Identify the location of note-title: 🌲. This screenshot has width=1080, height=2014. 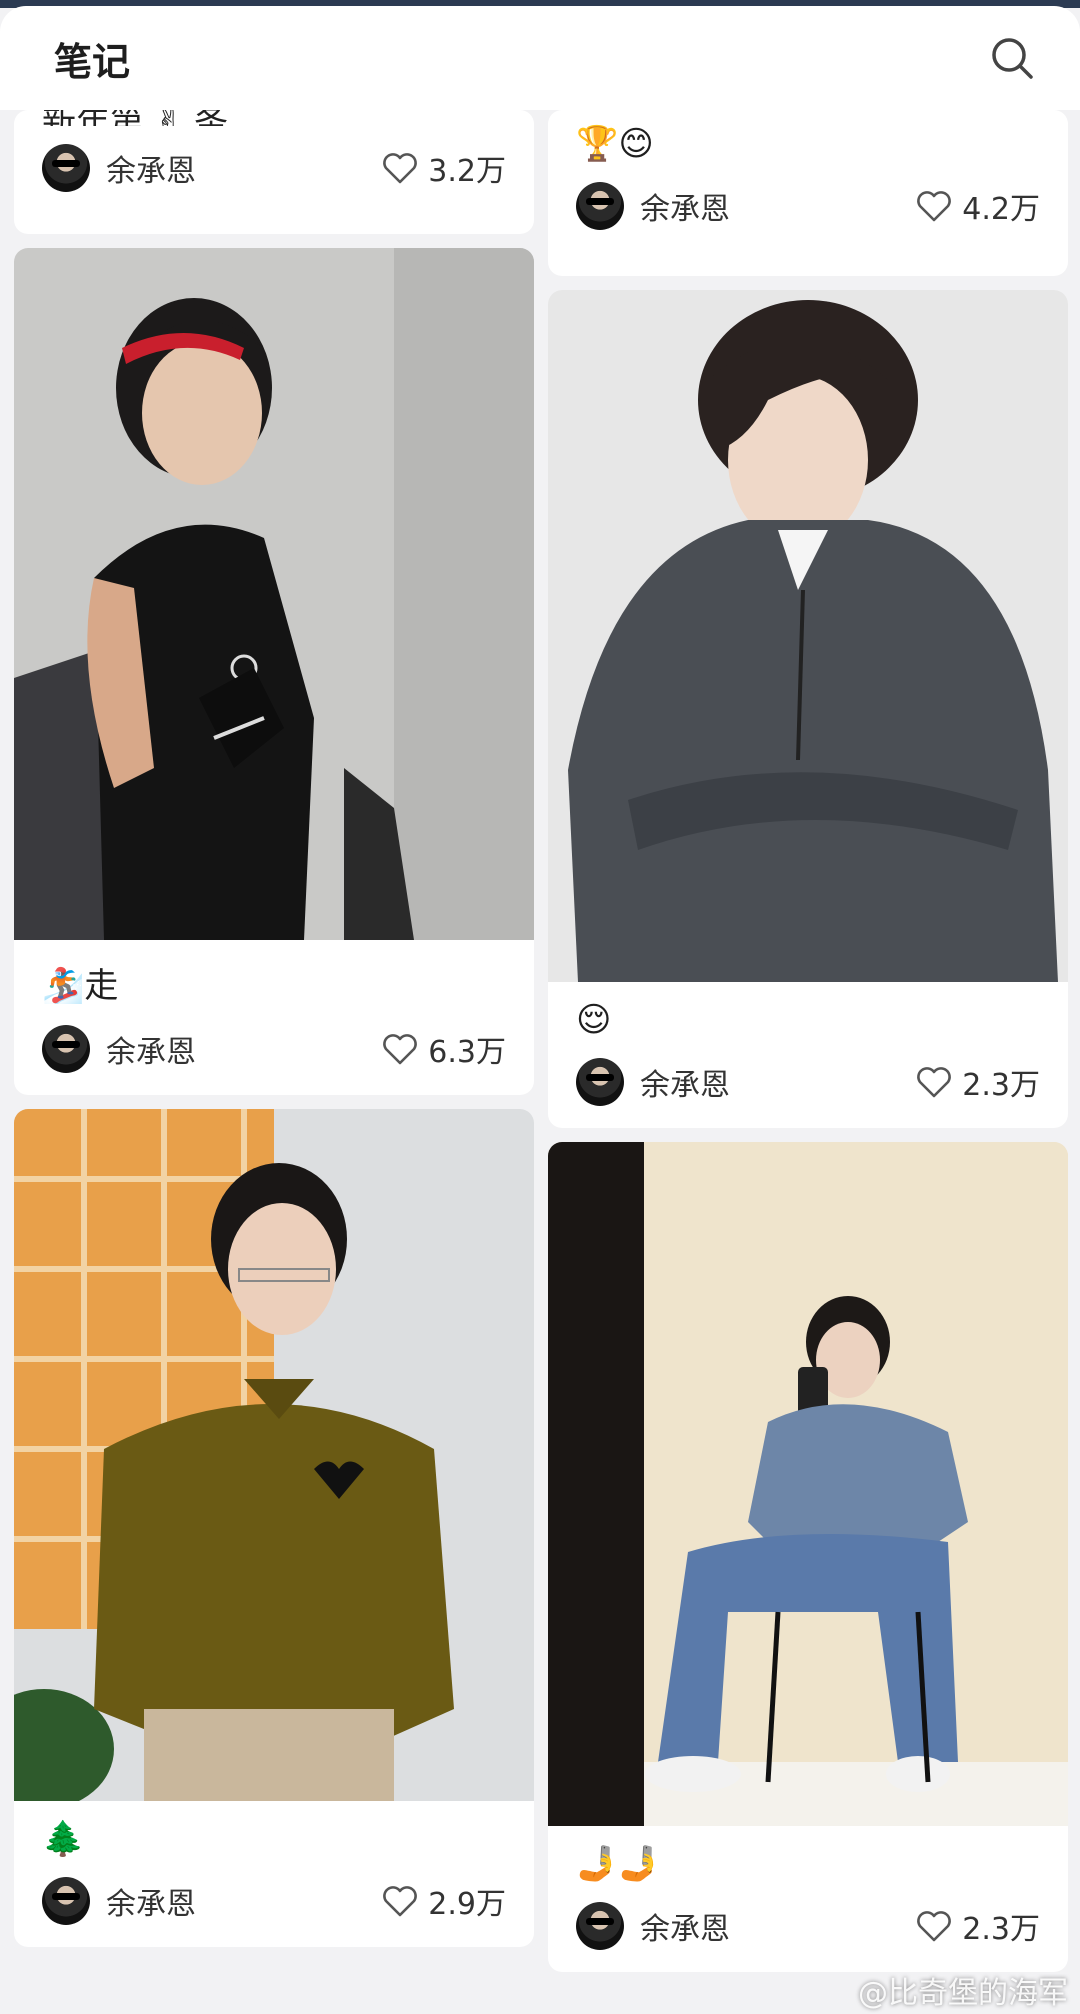
(63, 1839).